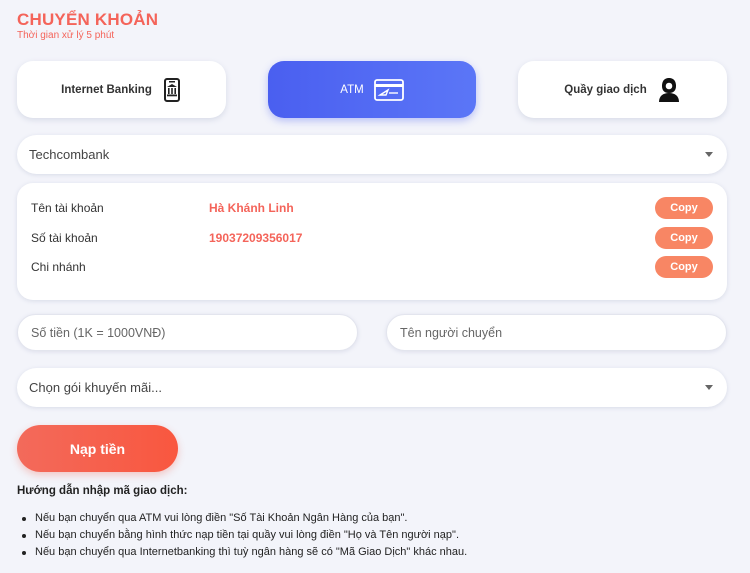  I want to click on bank-select-value: Techcombank, so click(69, 154).